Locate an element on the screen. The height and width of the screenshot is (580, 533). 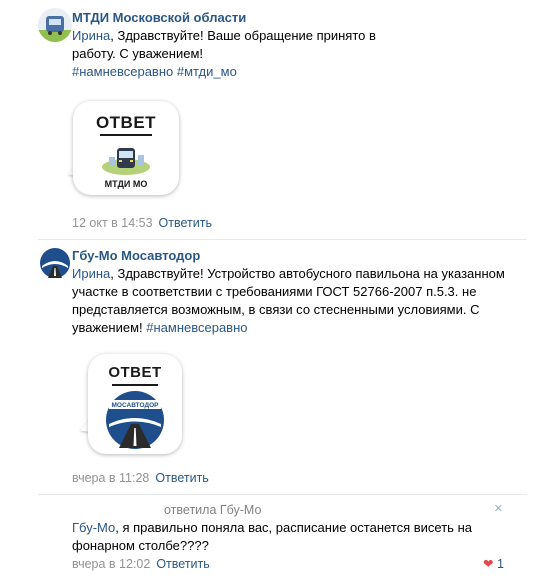
hashtag-link: #намневсеравно is located at coordinates (196, 327).